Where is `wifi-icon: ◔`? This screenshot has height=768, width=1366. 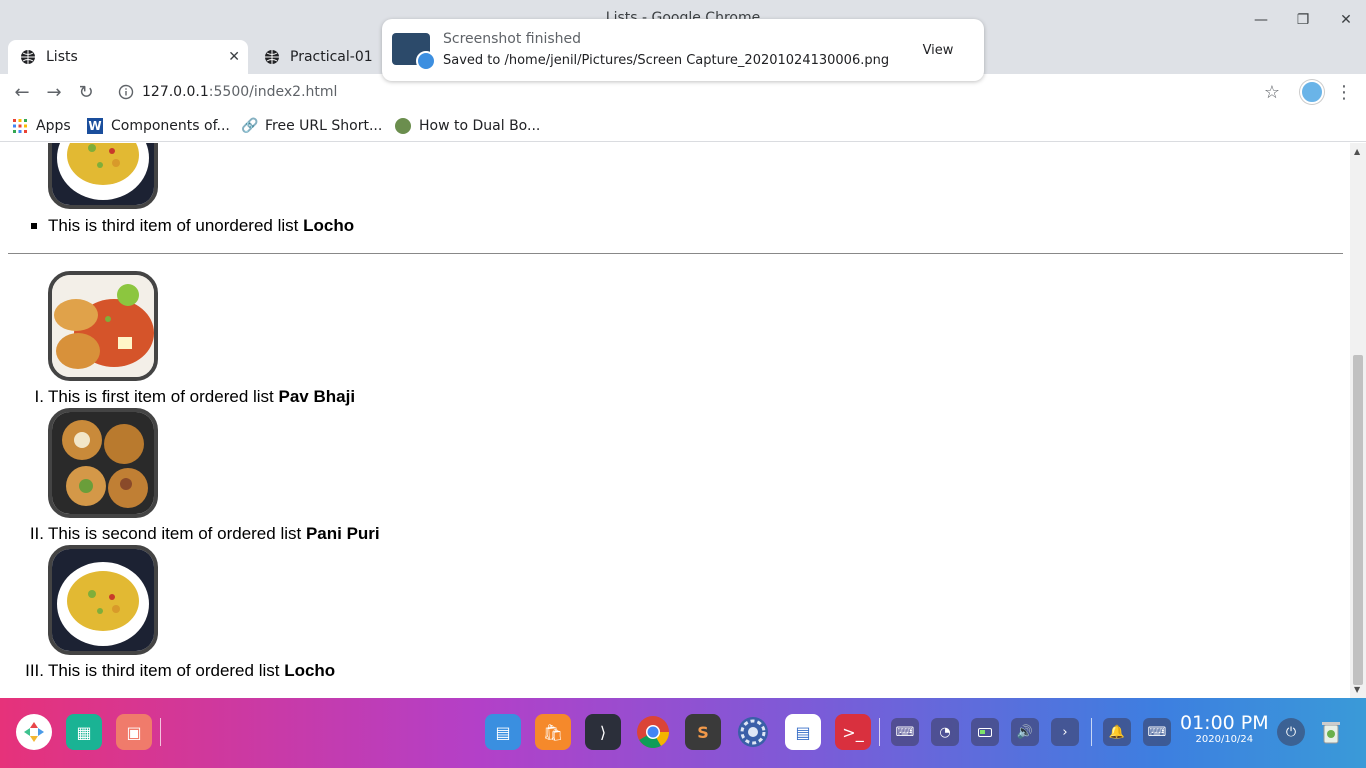
wifi-icon: ◔ is located at coordinates (945, 732).